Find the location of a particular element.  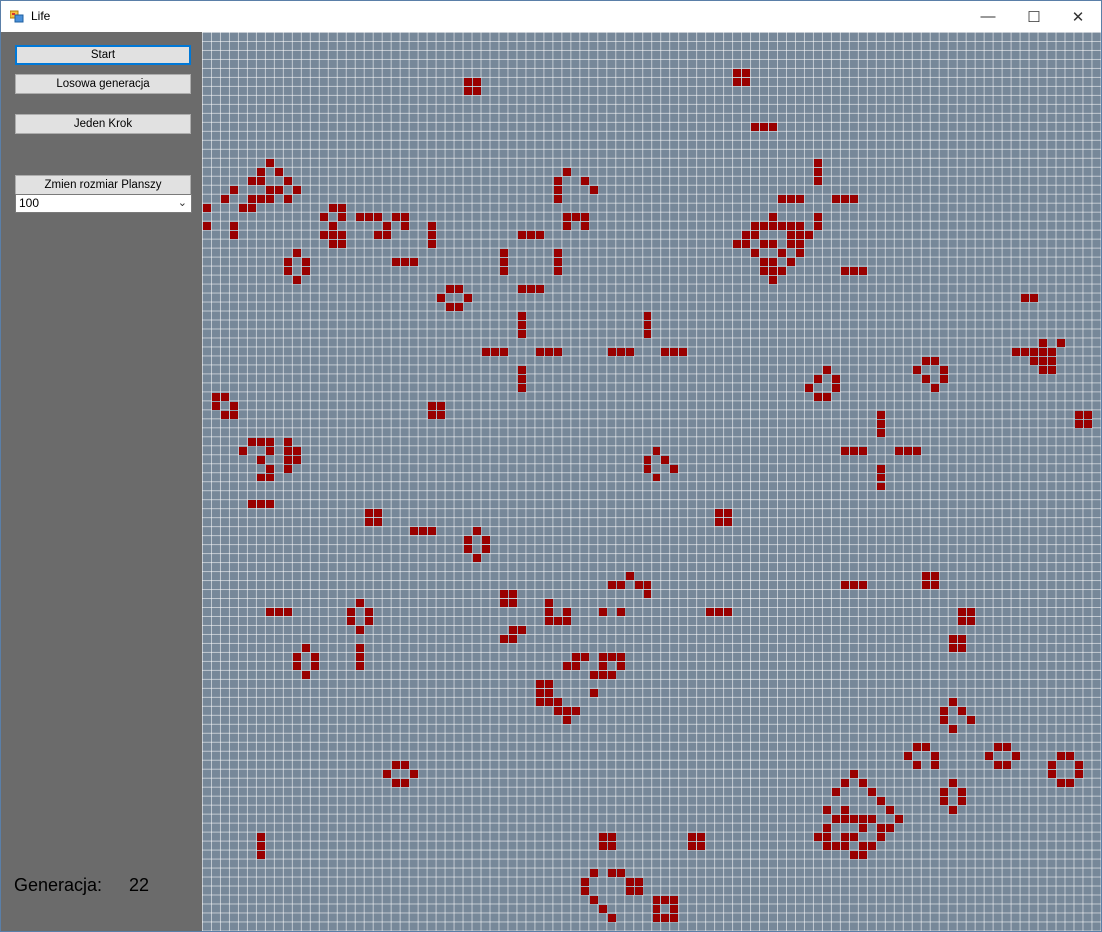

random-generation-button: Losowa generacja is located at coordinates (103, 84).